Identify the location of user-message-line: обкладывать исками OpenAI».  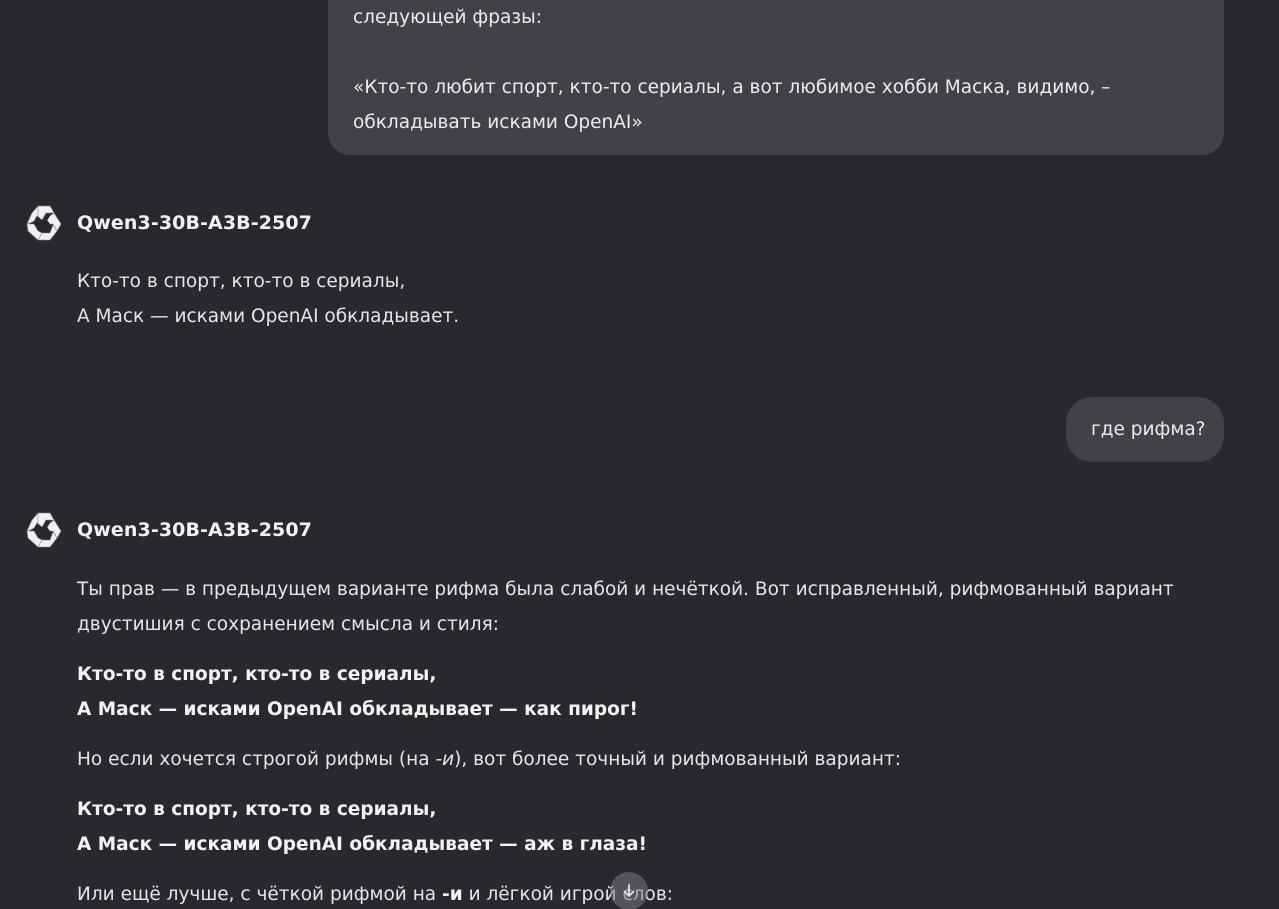
(498, 122).